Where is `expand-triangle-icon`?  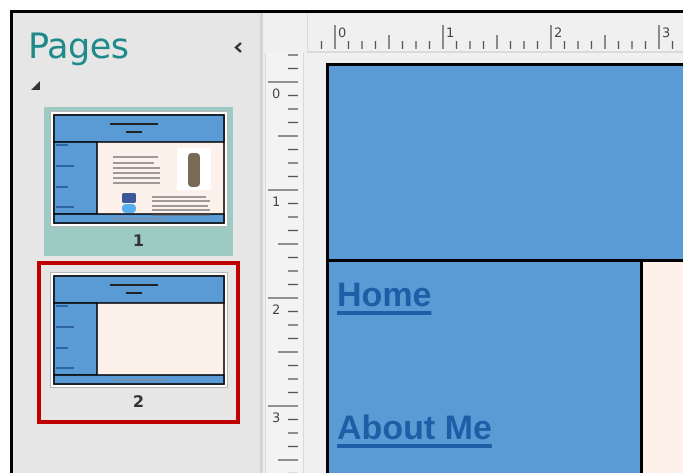
expand-triangle-icon is located at coordinates (35, 85).